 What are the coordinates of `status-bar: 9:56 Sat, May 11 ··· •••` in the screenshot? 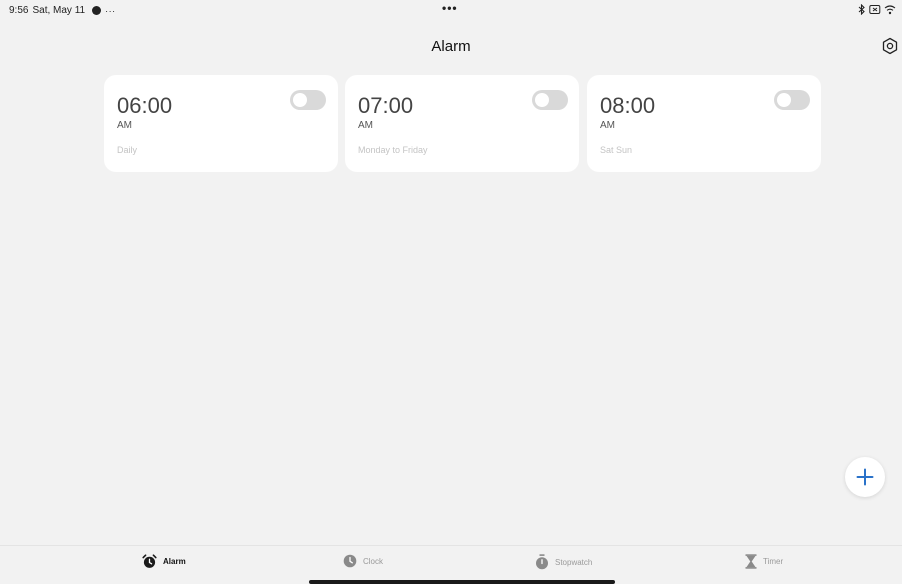 It's located at (451, 11).